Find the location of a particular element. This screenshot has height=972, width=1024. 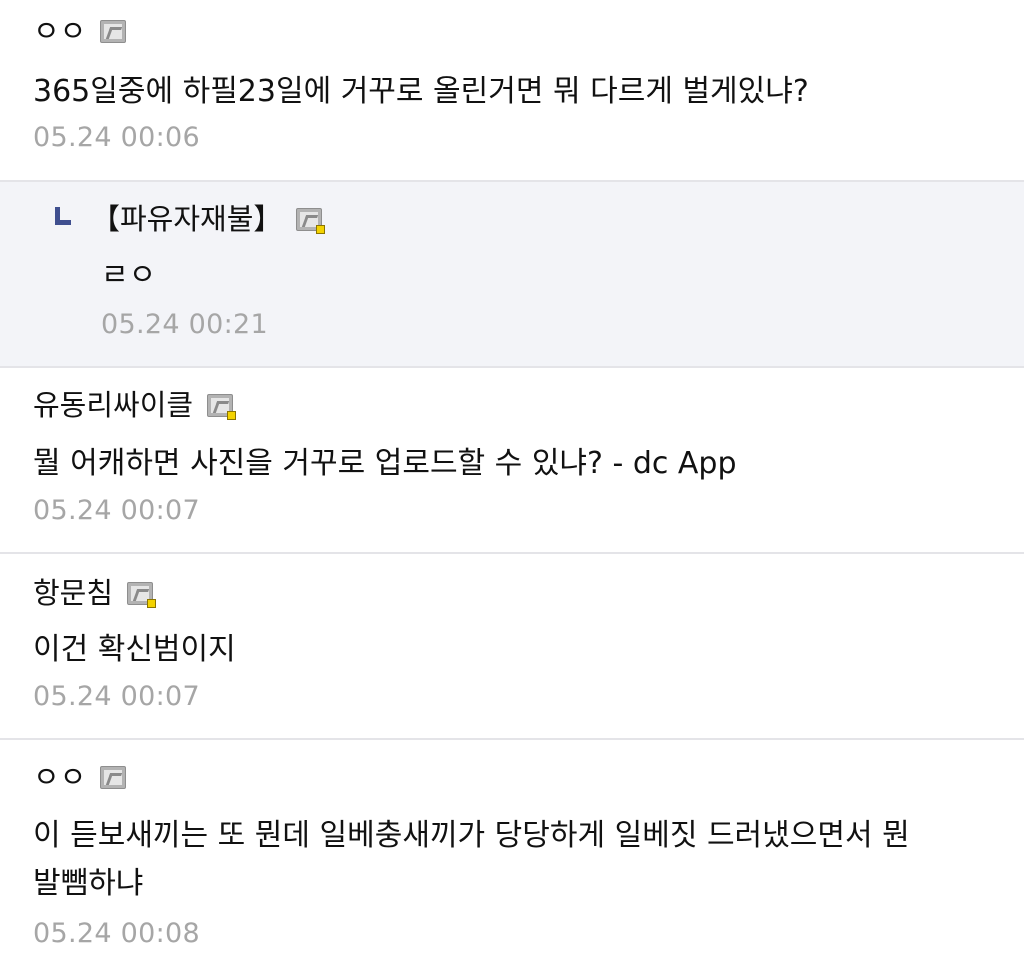

comment-author-row: 유동리싸이클 is located at coordinates (135, 405).